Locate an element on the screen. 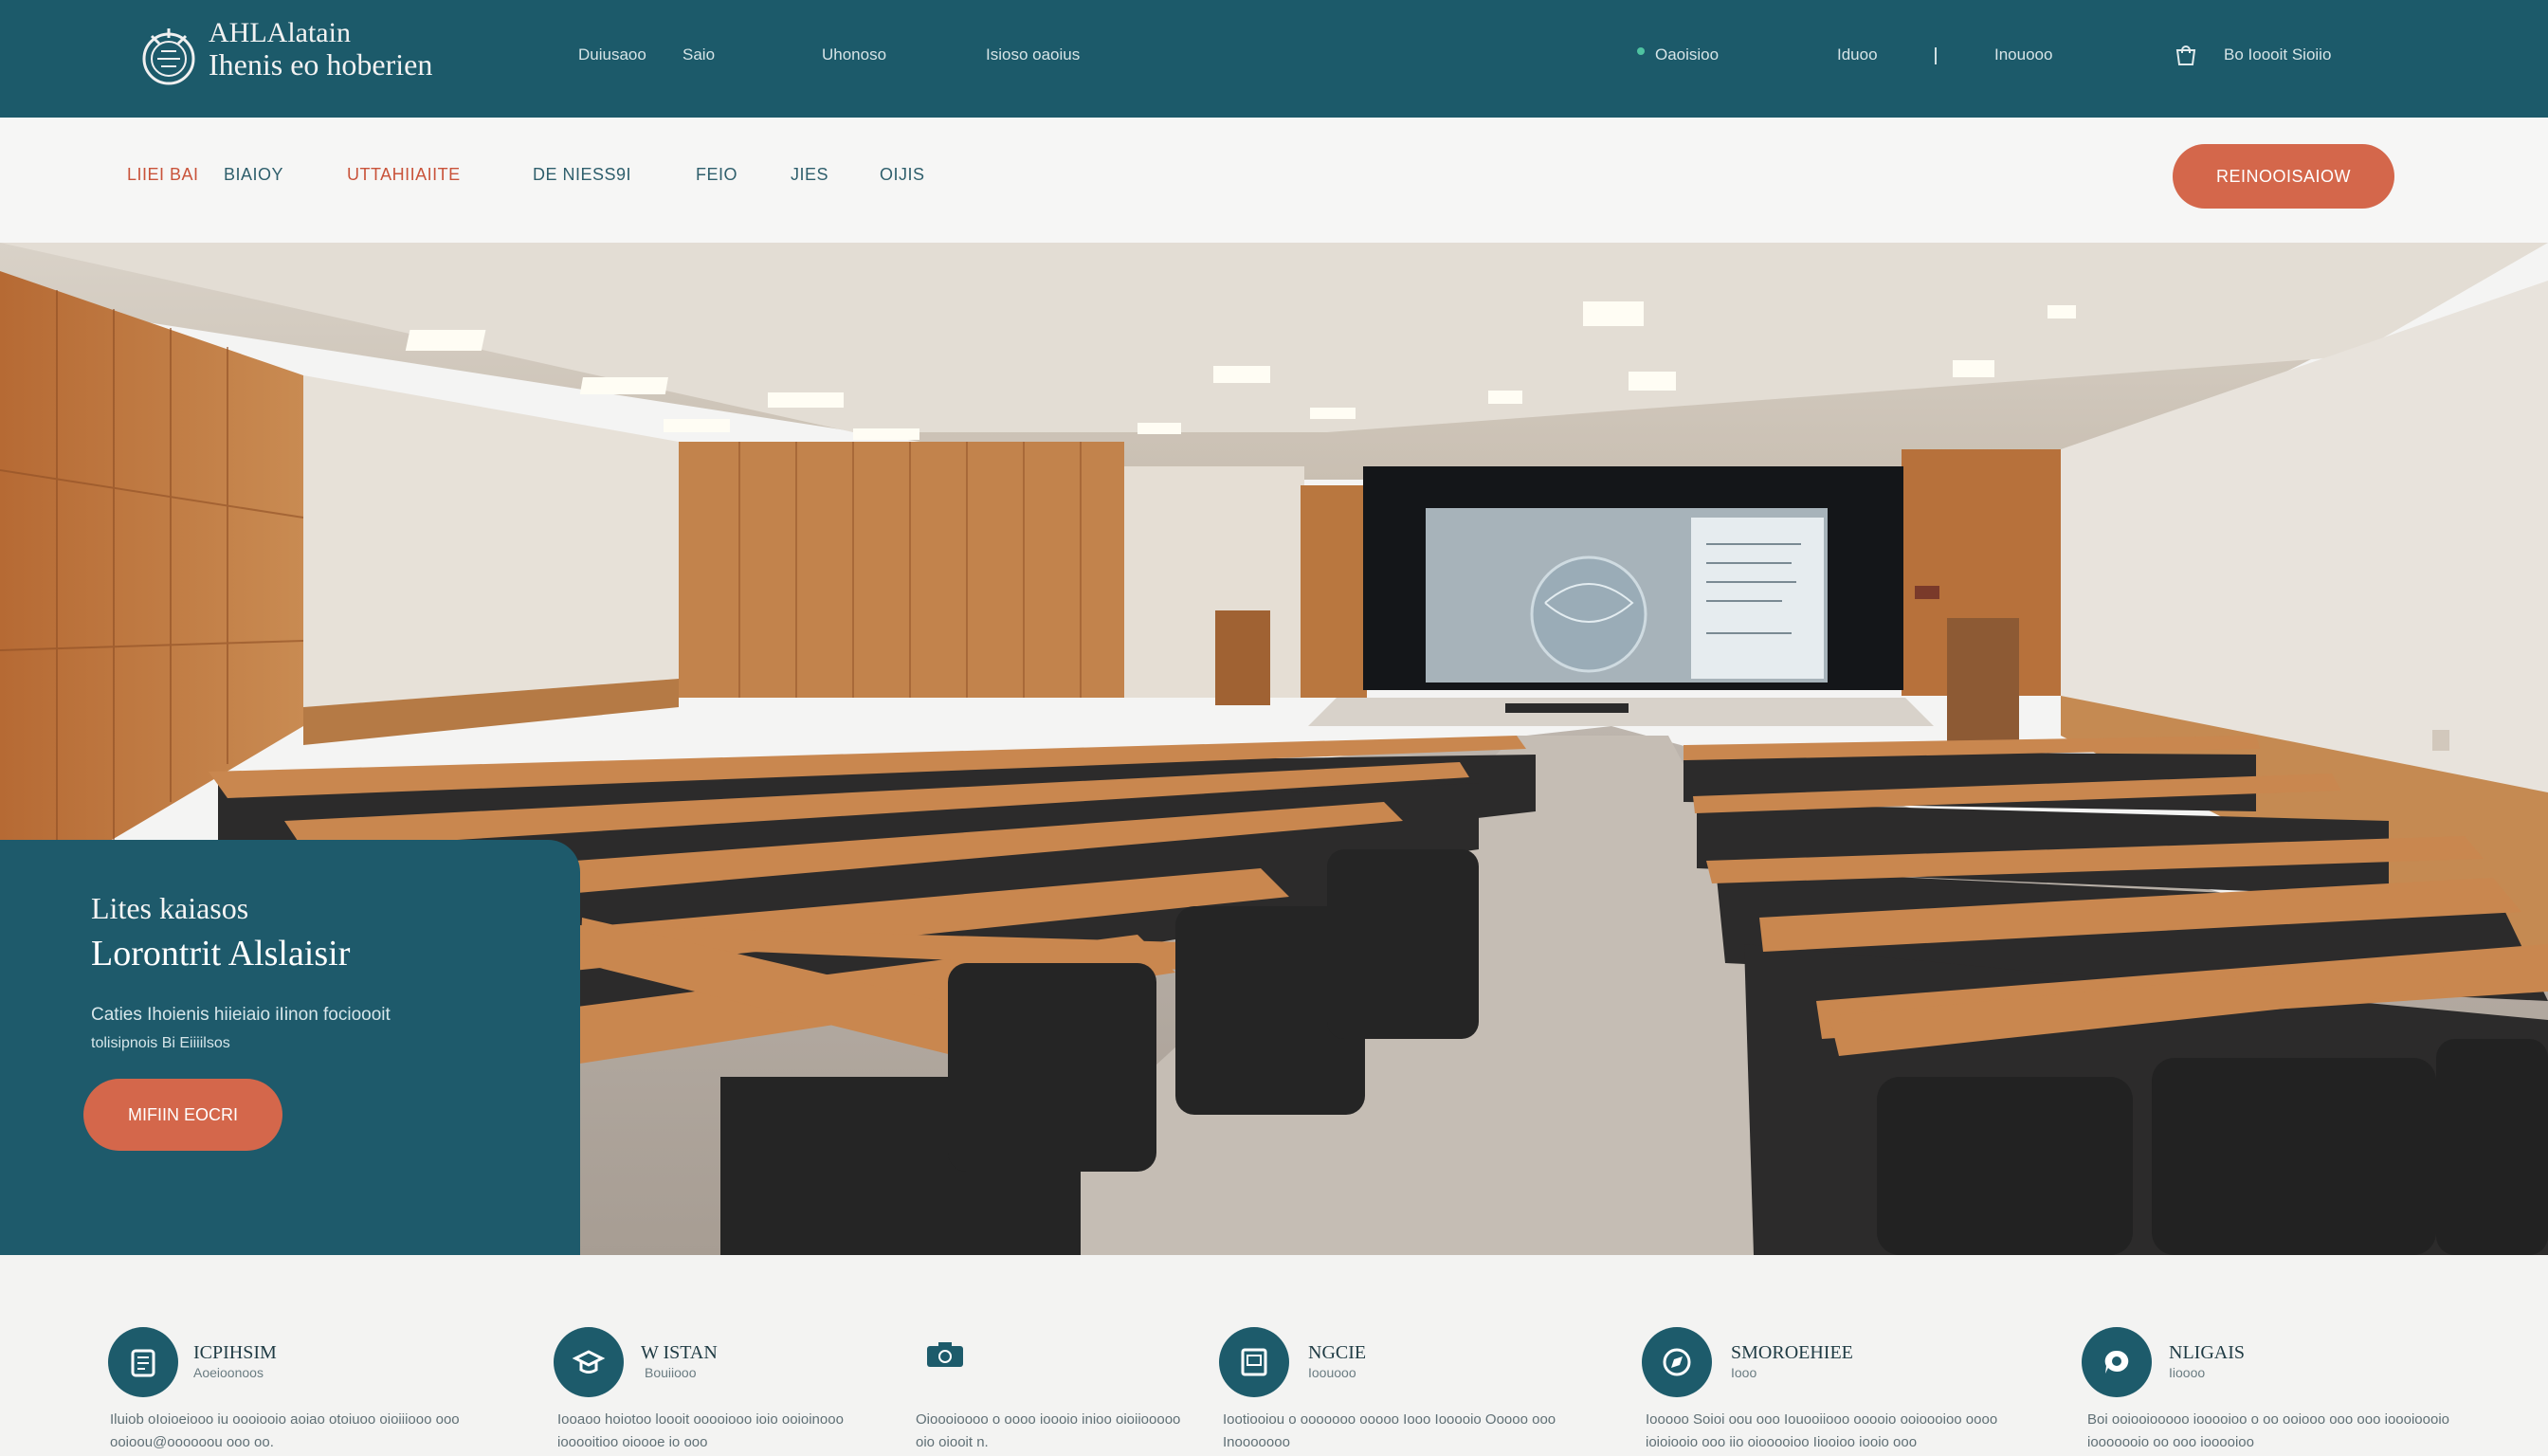 This screenshot has height=1456, width=2548. feature-text-4-line-2: Inooooooo is located at coordinates (1256, 1442).